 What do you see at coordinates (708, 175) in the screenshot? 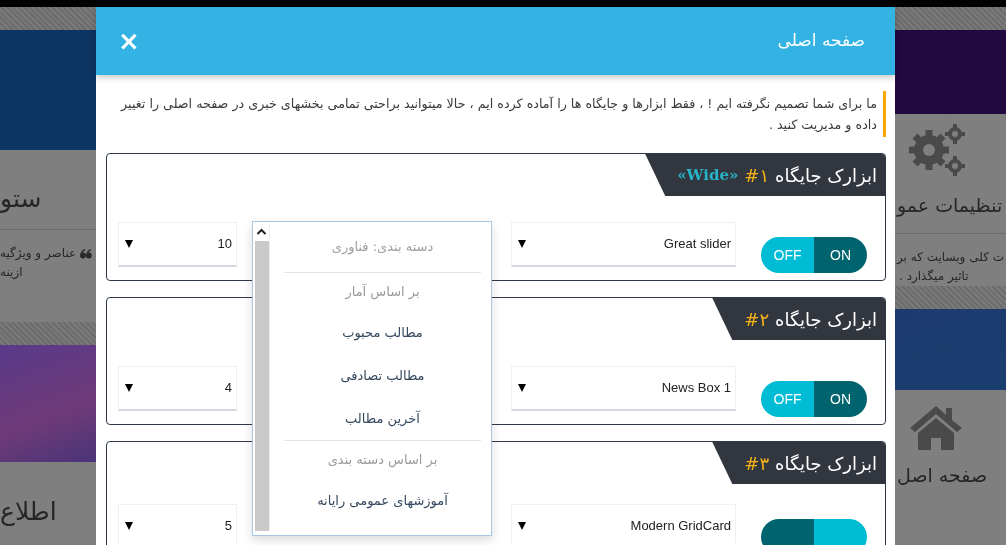
I see `layout-tag: «Wide»` at bounding box center [708, 175].